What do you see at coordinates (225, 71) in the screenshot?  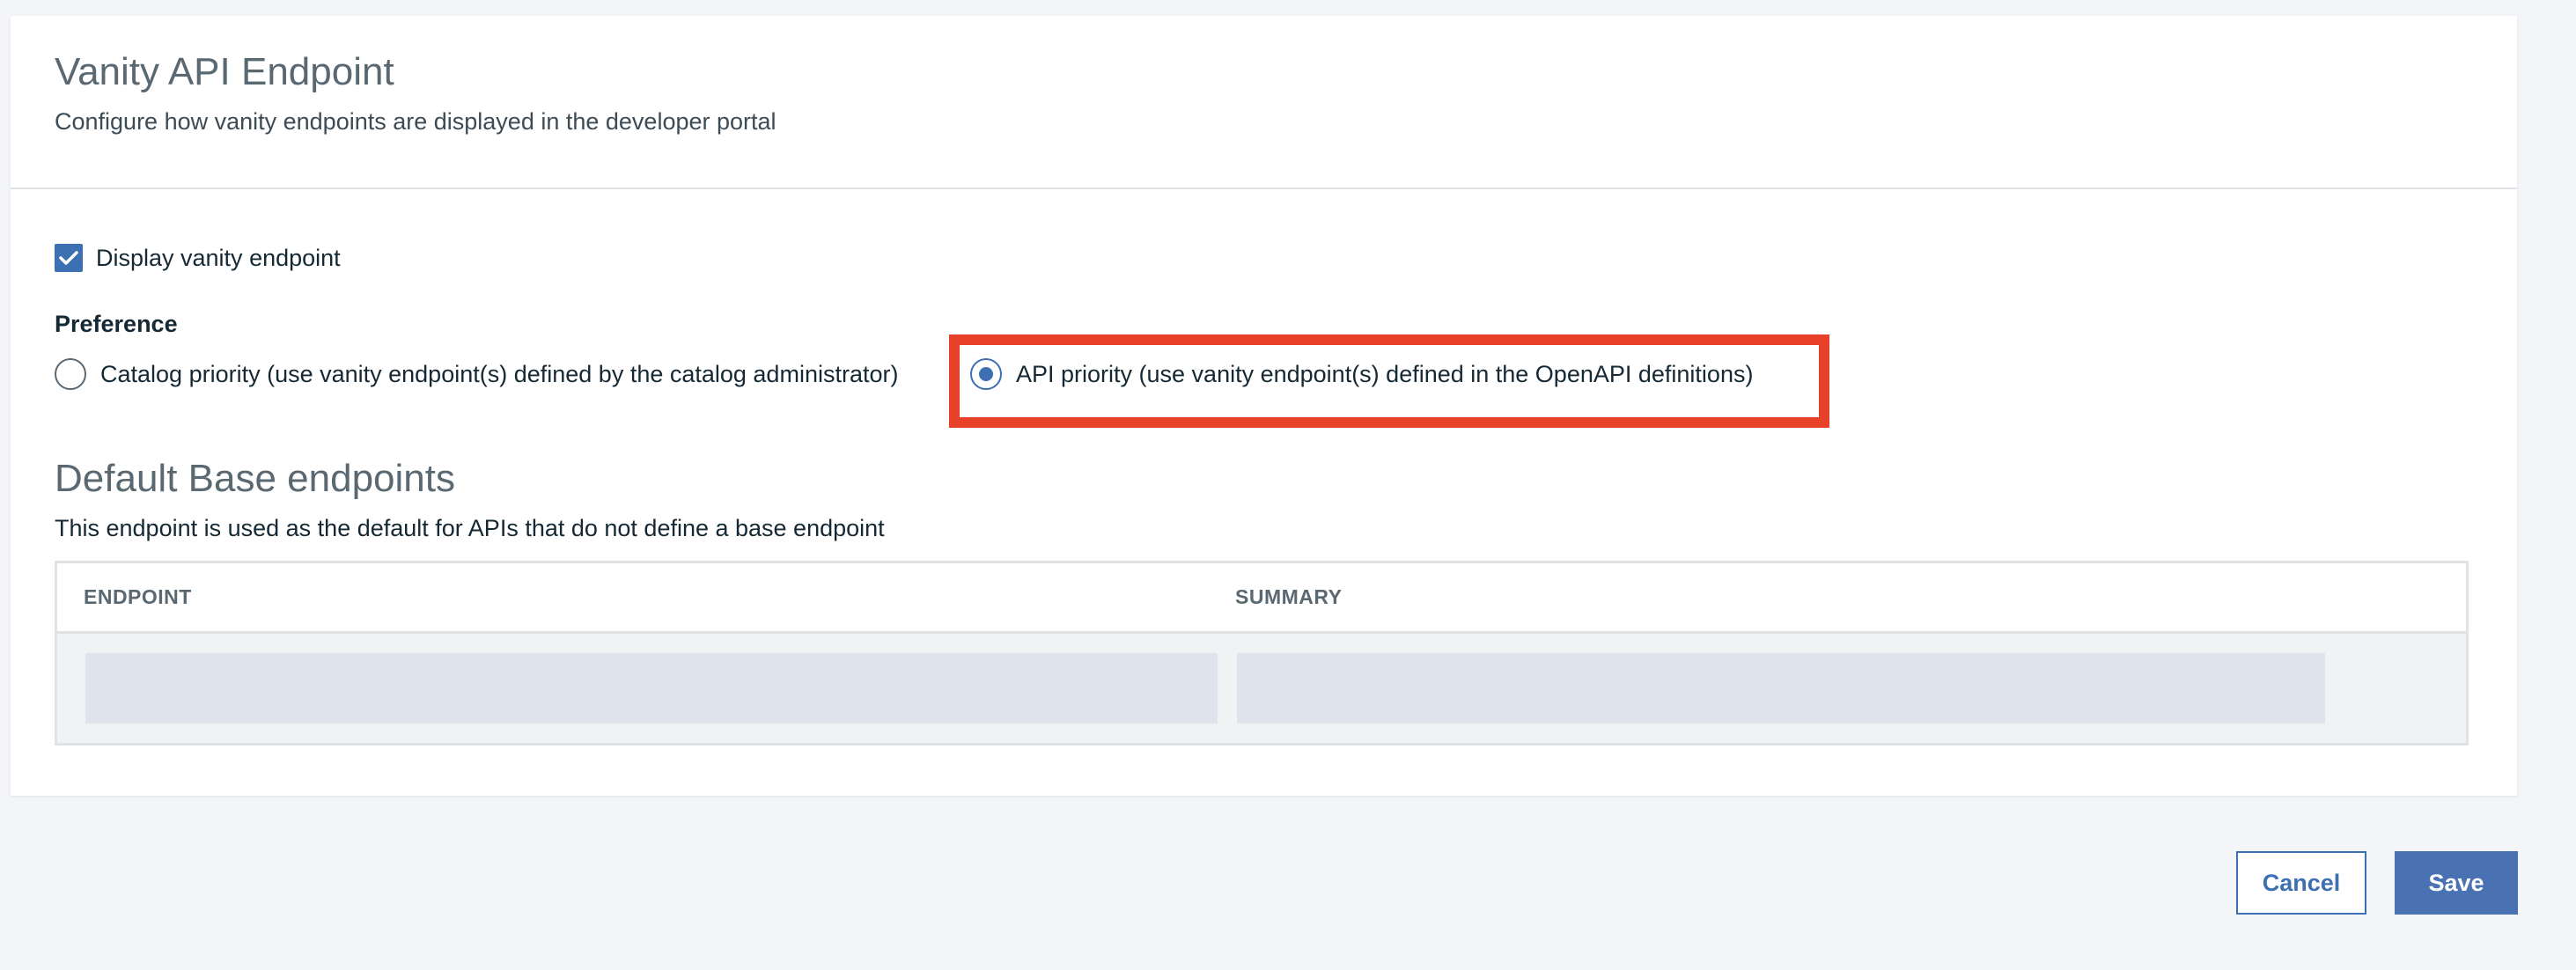 I see `page-title: Vanity API Endpoint` at bounding box center [225, 71].